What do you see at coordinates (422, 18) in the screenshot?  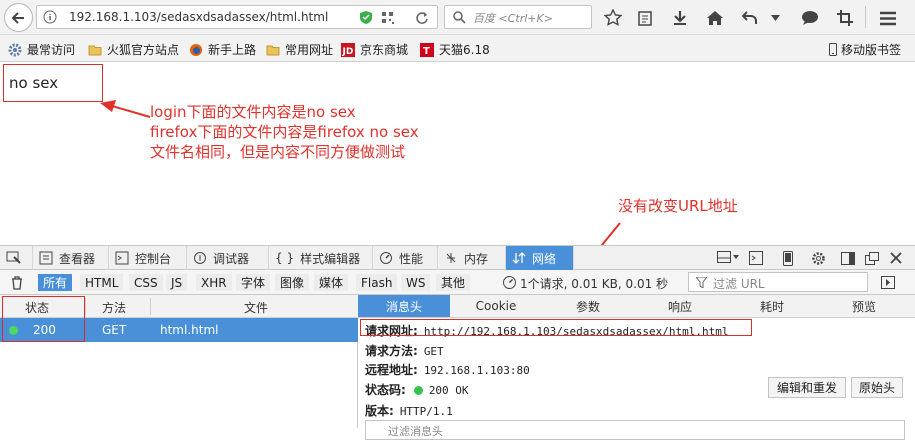 I see `reload-icon` at bounding box center [422, 18].